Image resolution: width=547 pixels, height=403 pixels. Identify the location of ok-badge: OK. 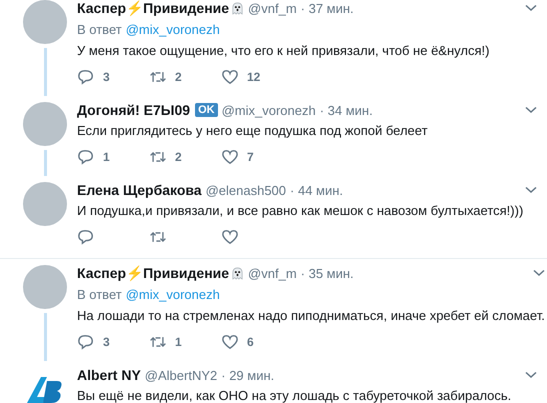
(206, 110).